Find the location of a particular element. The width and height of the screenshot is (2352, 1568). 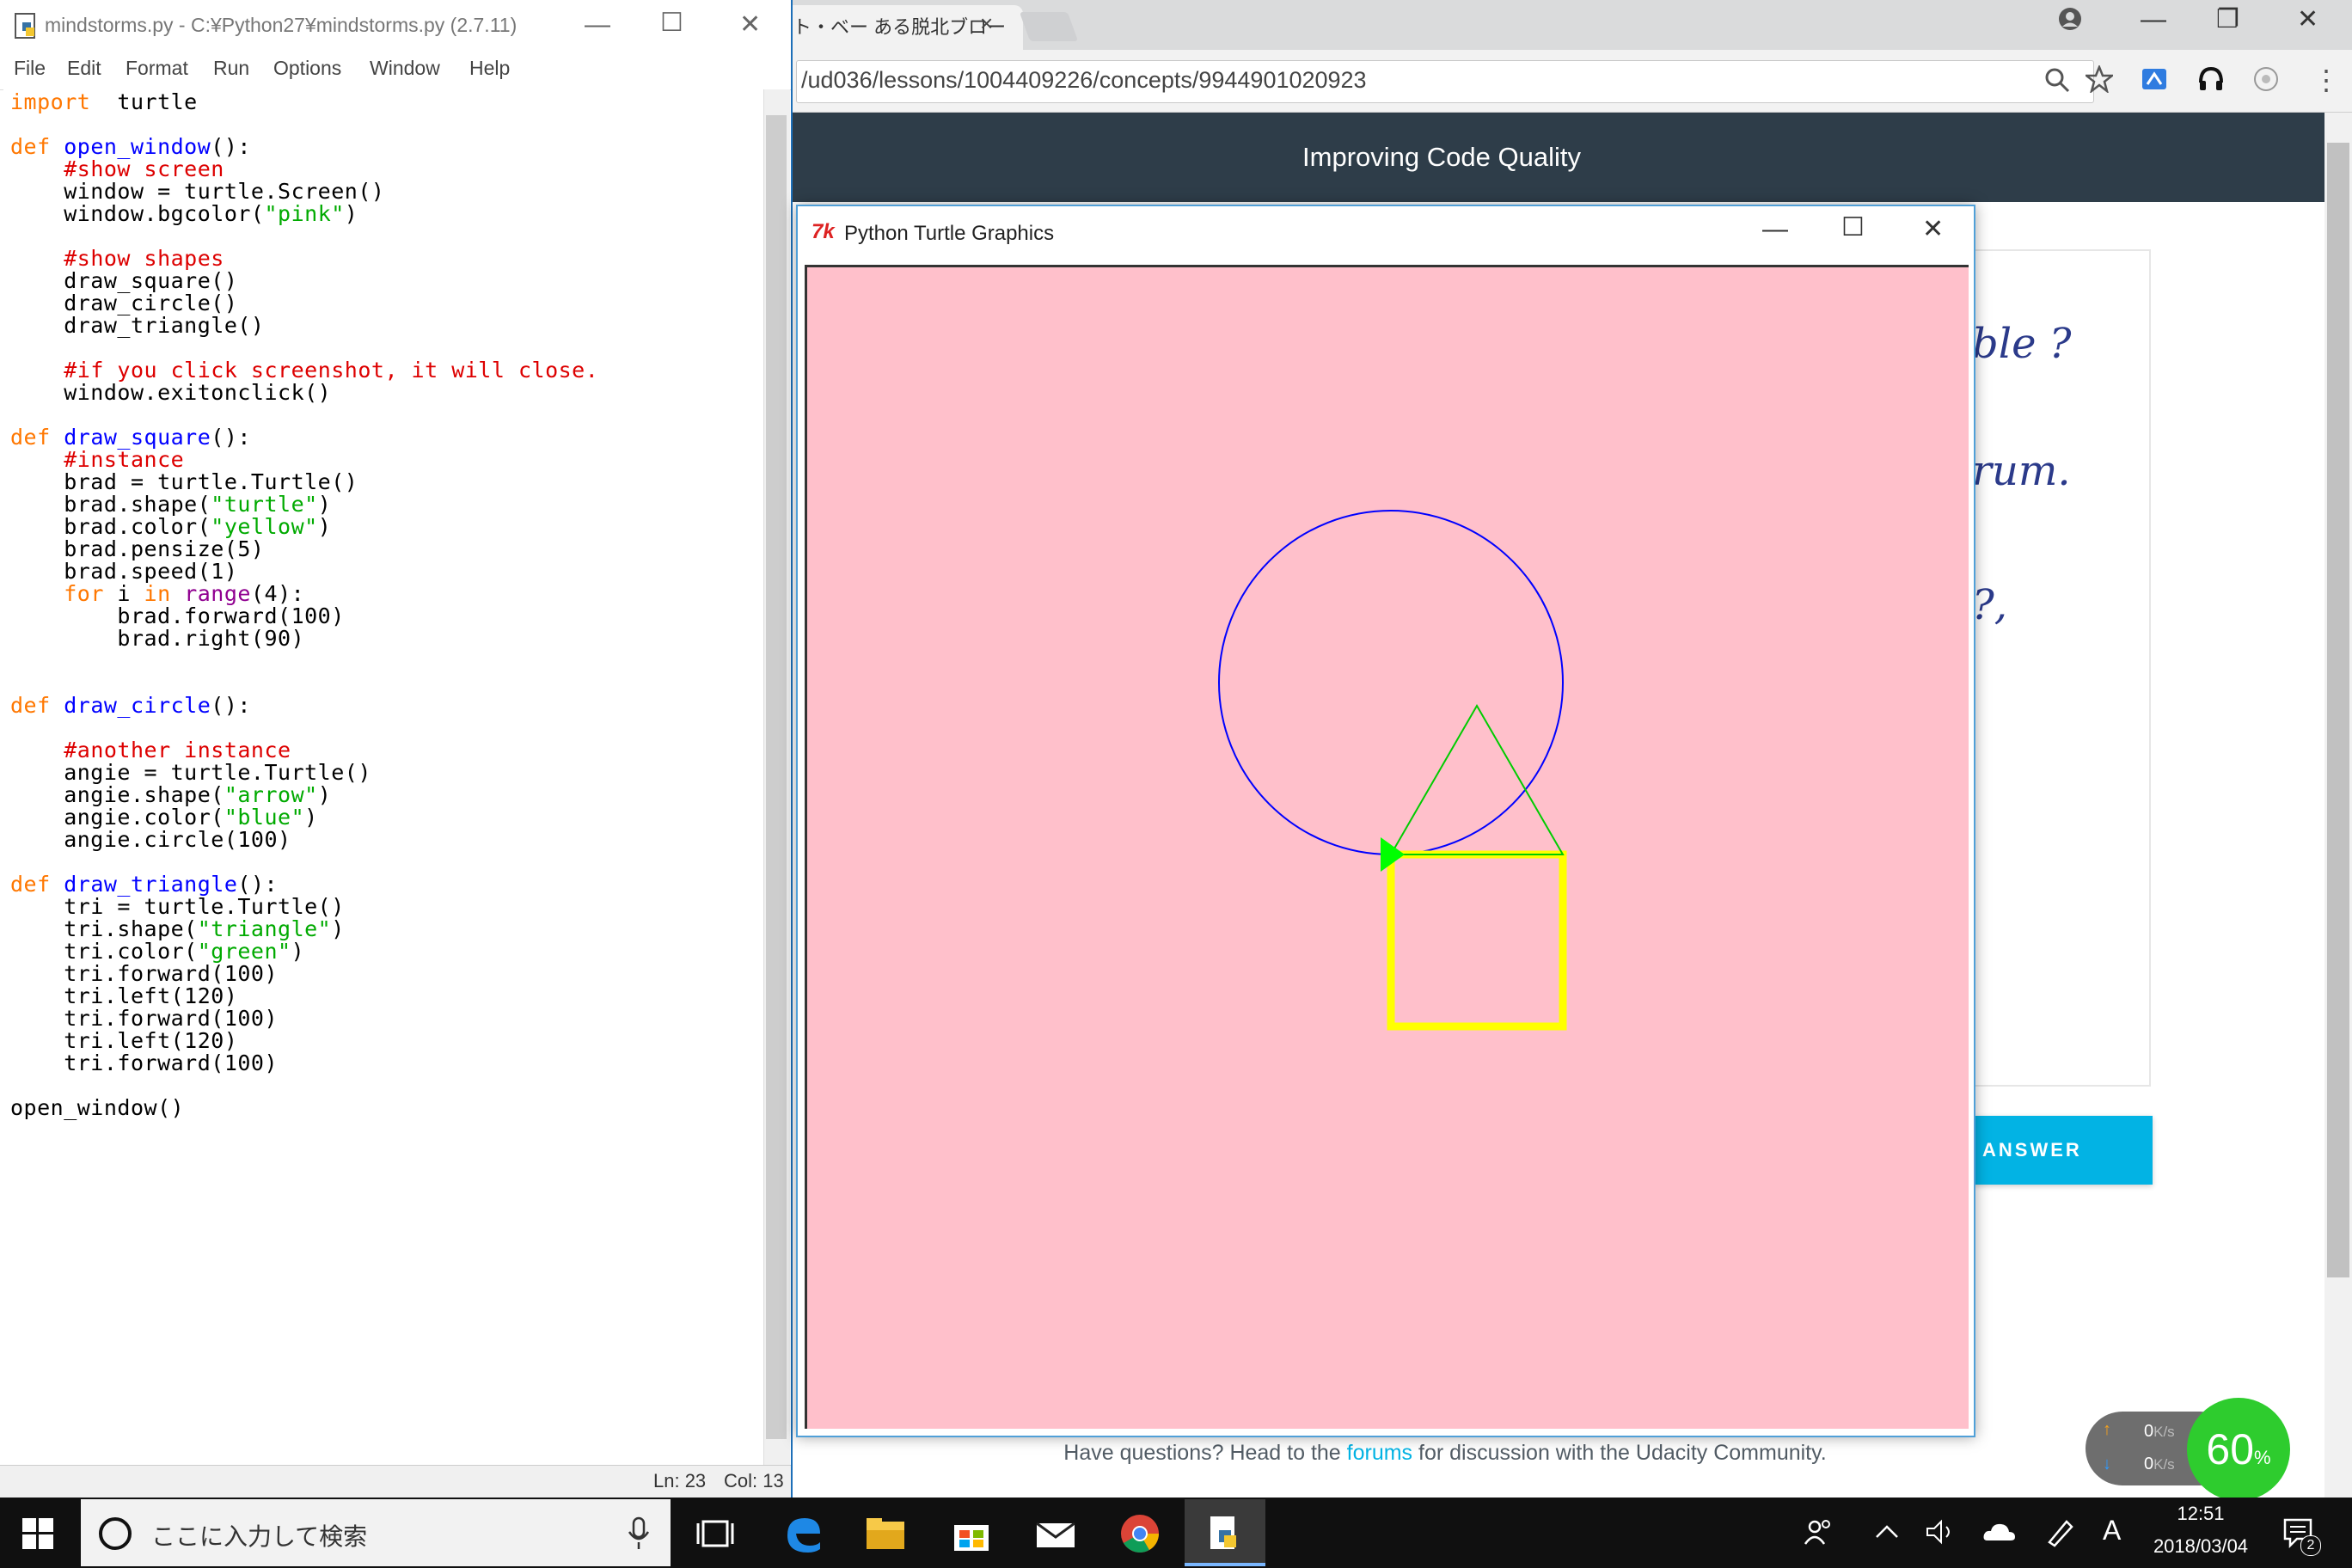

quiz-handwriting-line: rum. is located at coordinates (2021, 471).